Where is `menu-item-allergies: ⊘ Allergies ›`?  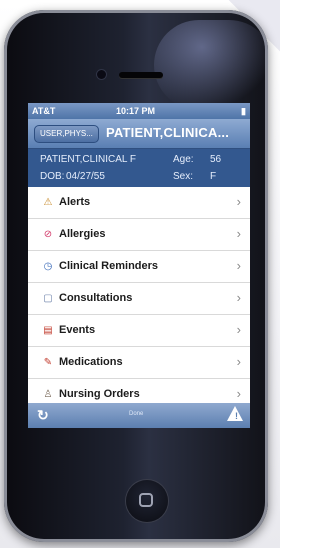 menu-item-allergies: ⊘ Allergies › is located at coordinates (139, 235).